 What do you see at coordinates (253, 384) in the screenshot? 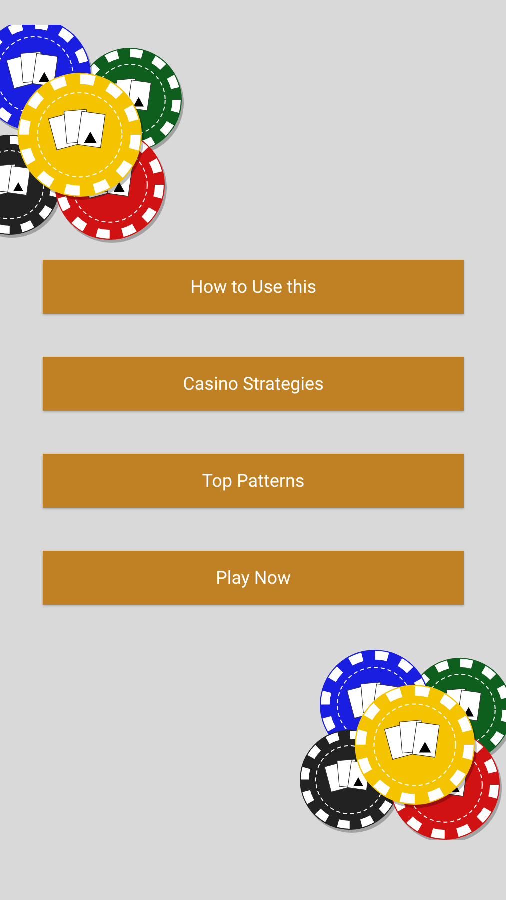
I see `menu-button: Casino Strategies` at bounding box center [253, 384].